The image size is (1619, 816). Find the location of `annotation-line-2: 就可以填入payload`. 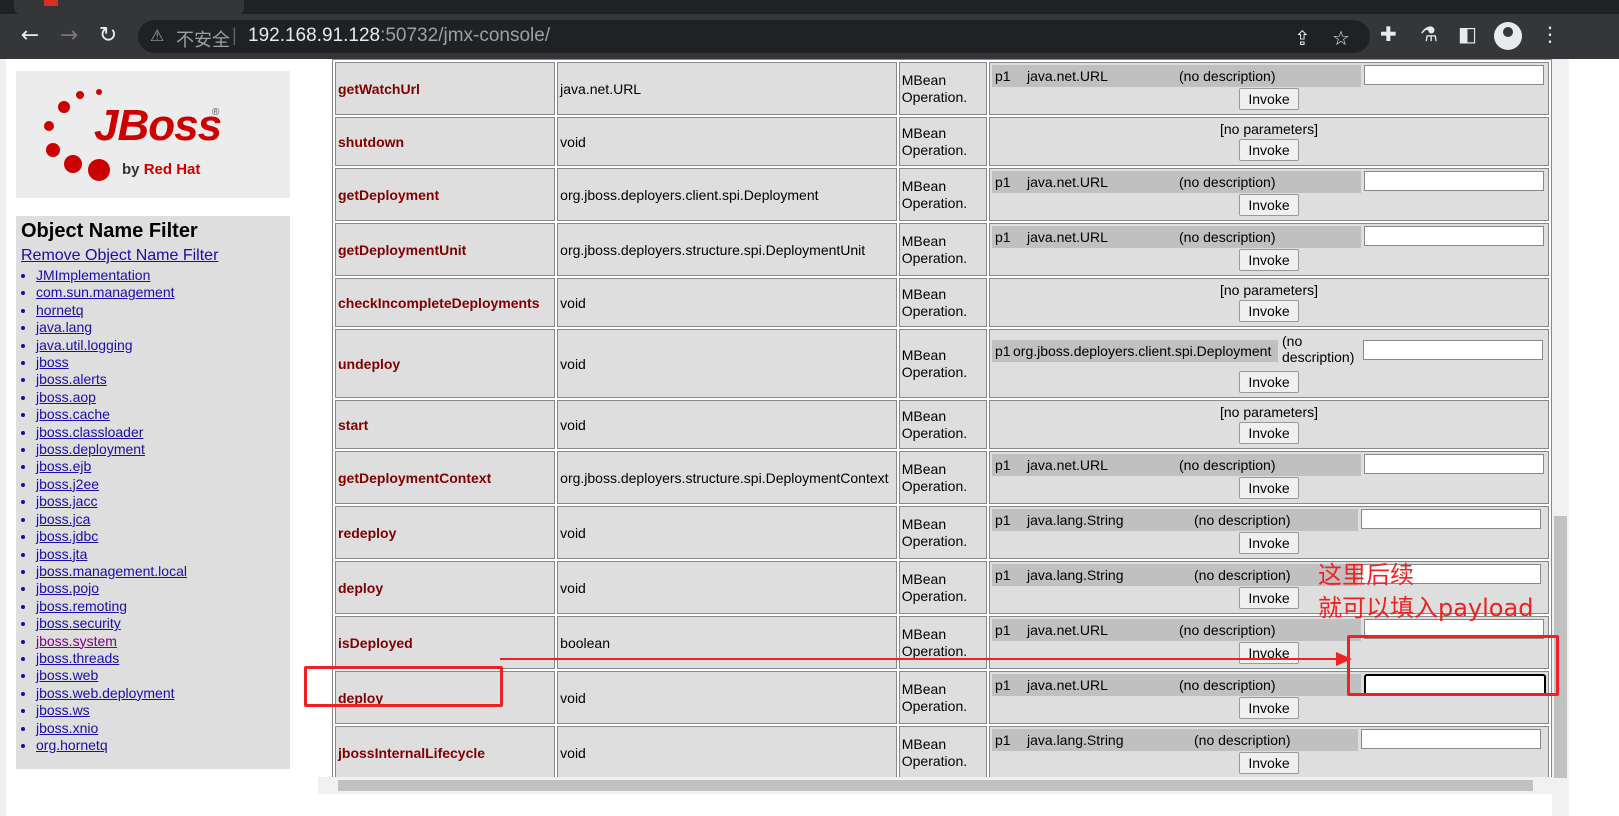

annotation-line-2: 就可以填入payload is located at coordinates (1426, 608).